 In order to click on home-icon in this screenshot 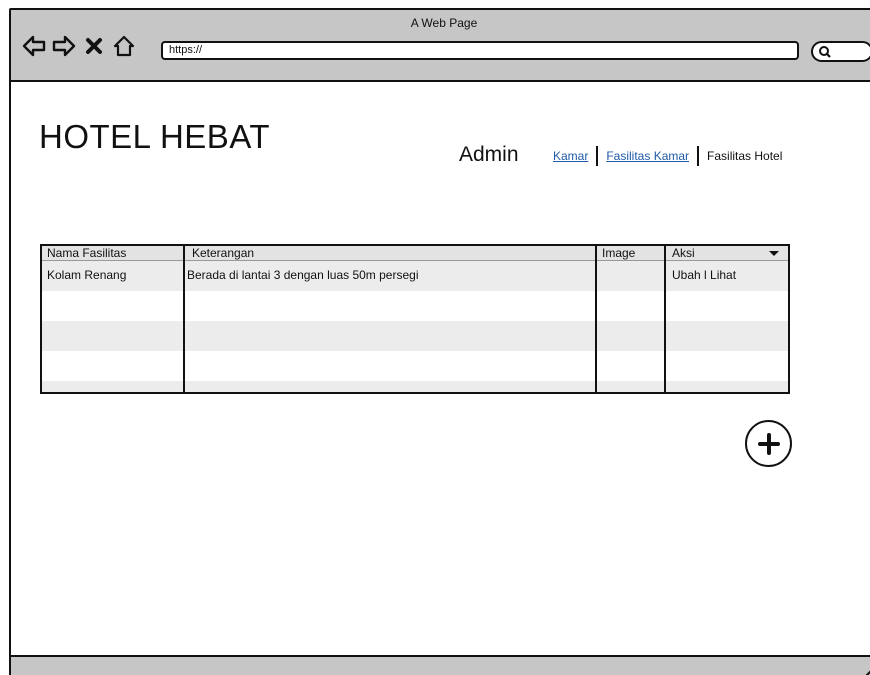, I will do `click(123, 46)`.